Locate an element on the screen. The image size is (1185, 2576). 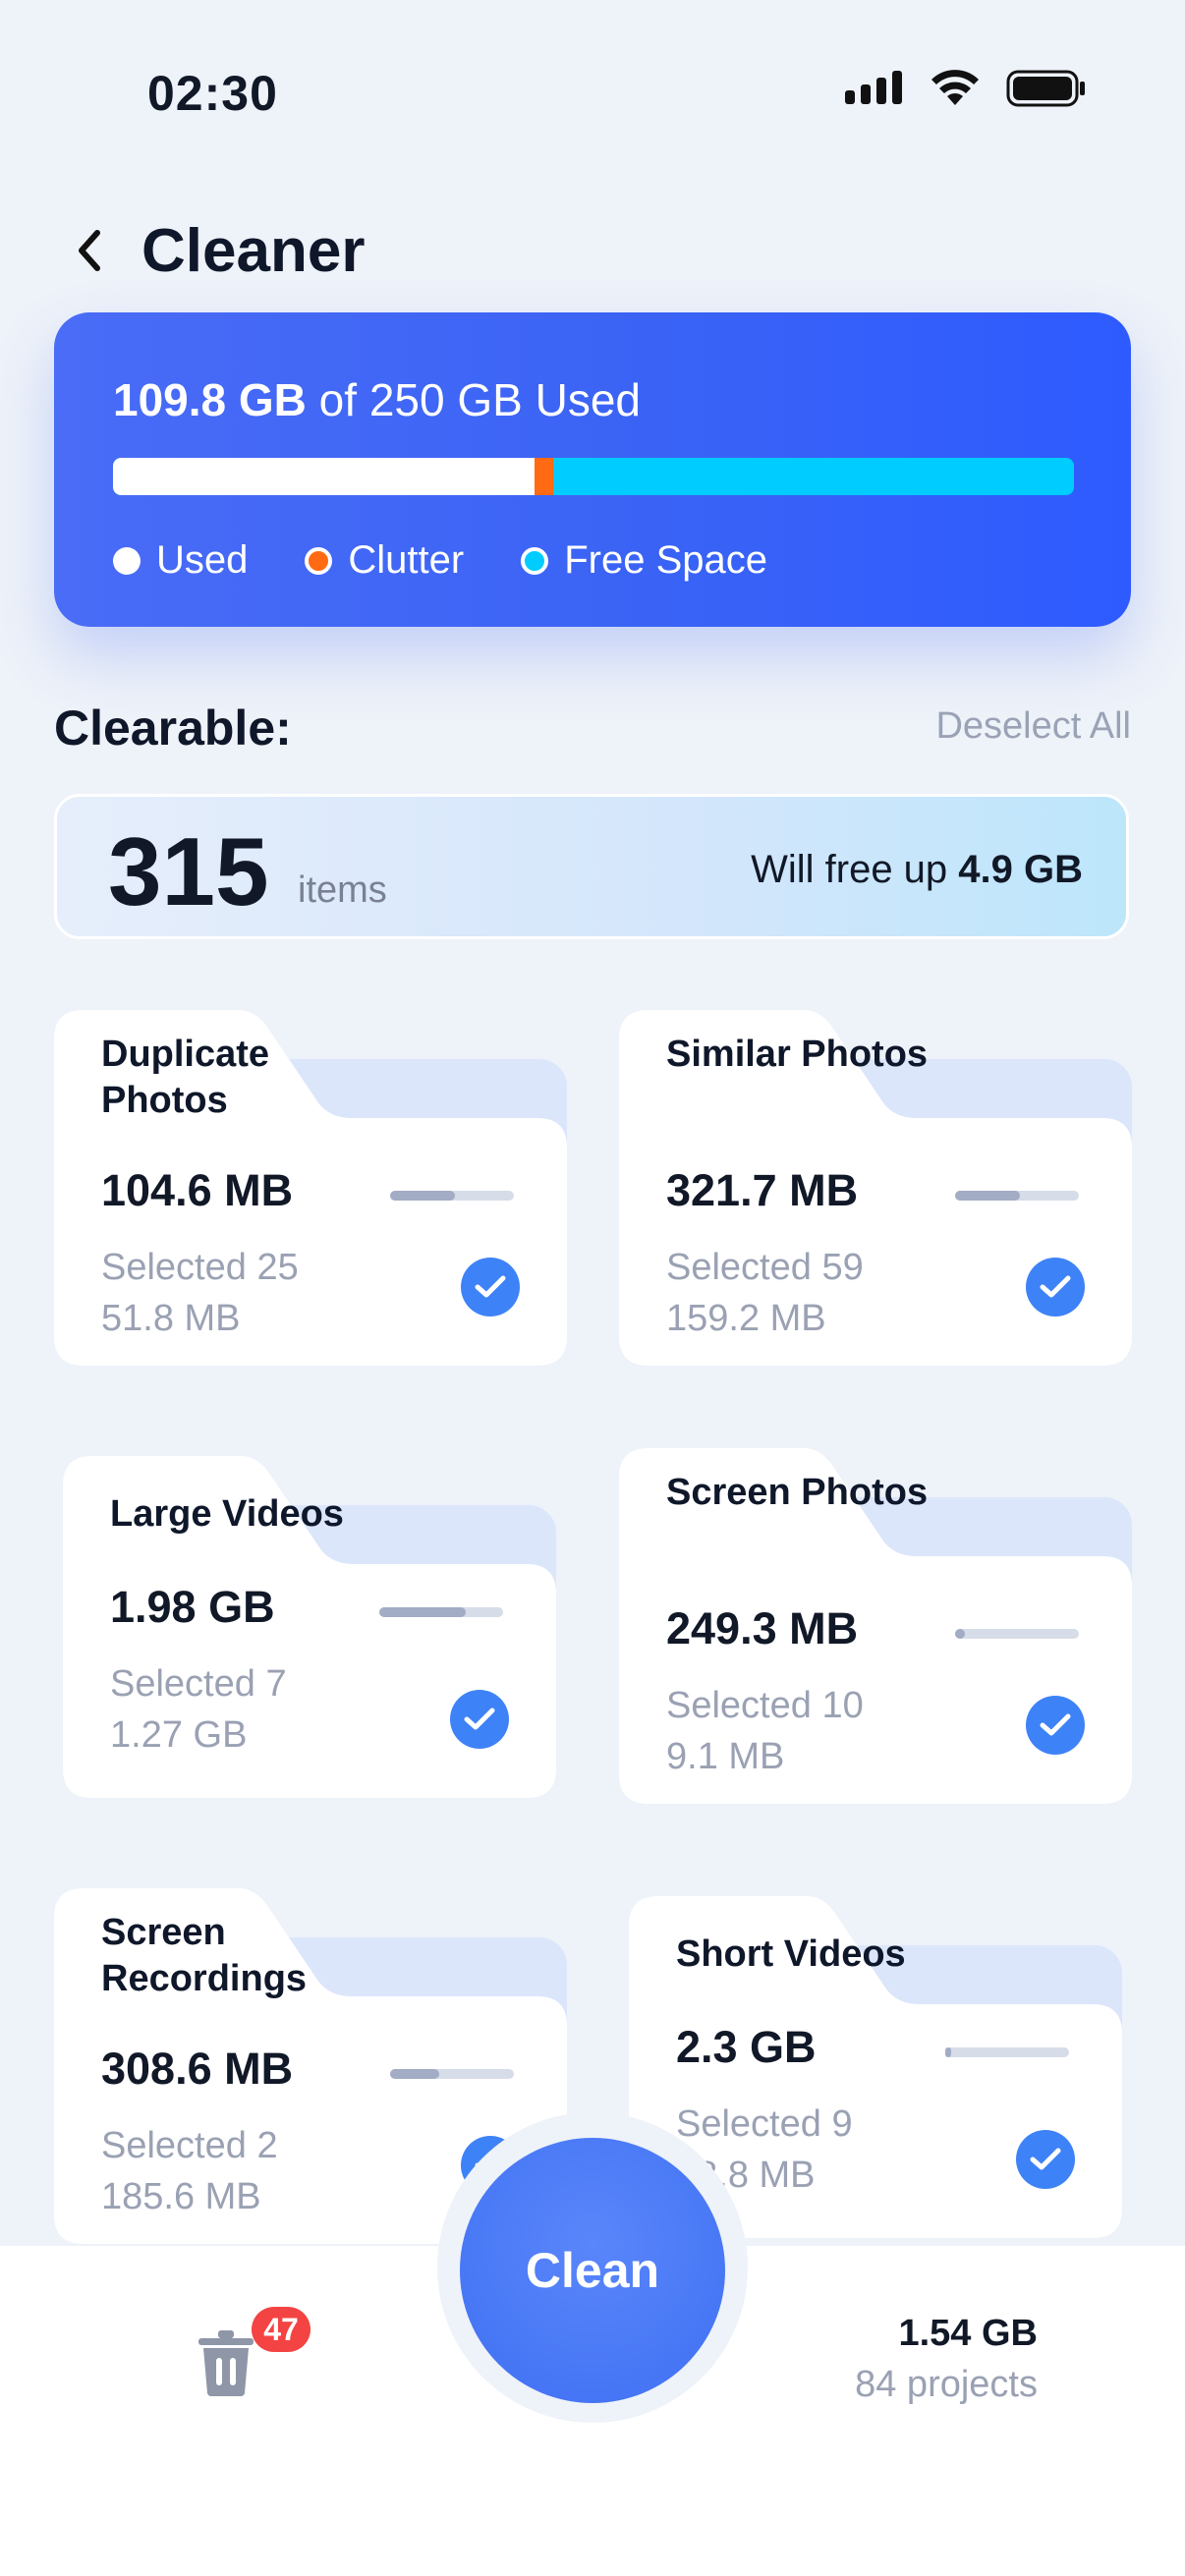
page-title: Cleaner is located at coordinates (254, 250).